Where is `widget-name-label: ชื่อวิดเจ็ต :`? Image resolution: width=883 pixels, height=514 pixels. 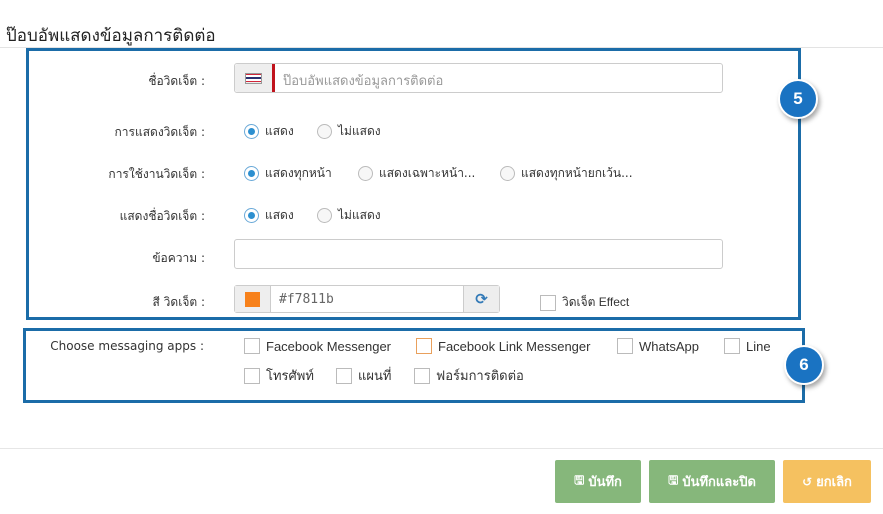
widget-name-label: ชื่อวิดเจ็ต : is located at coordinates (176, 81).